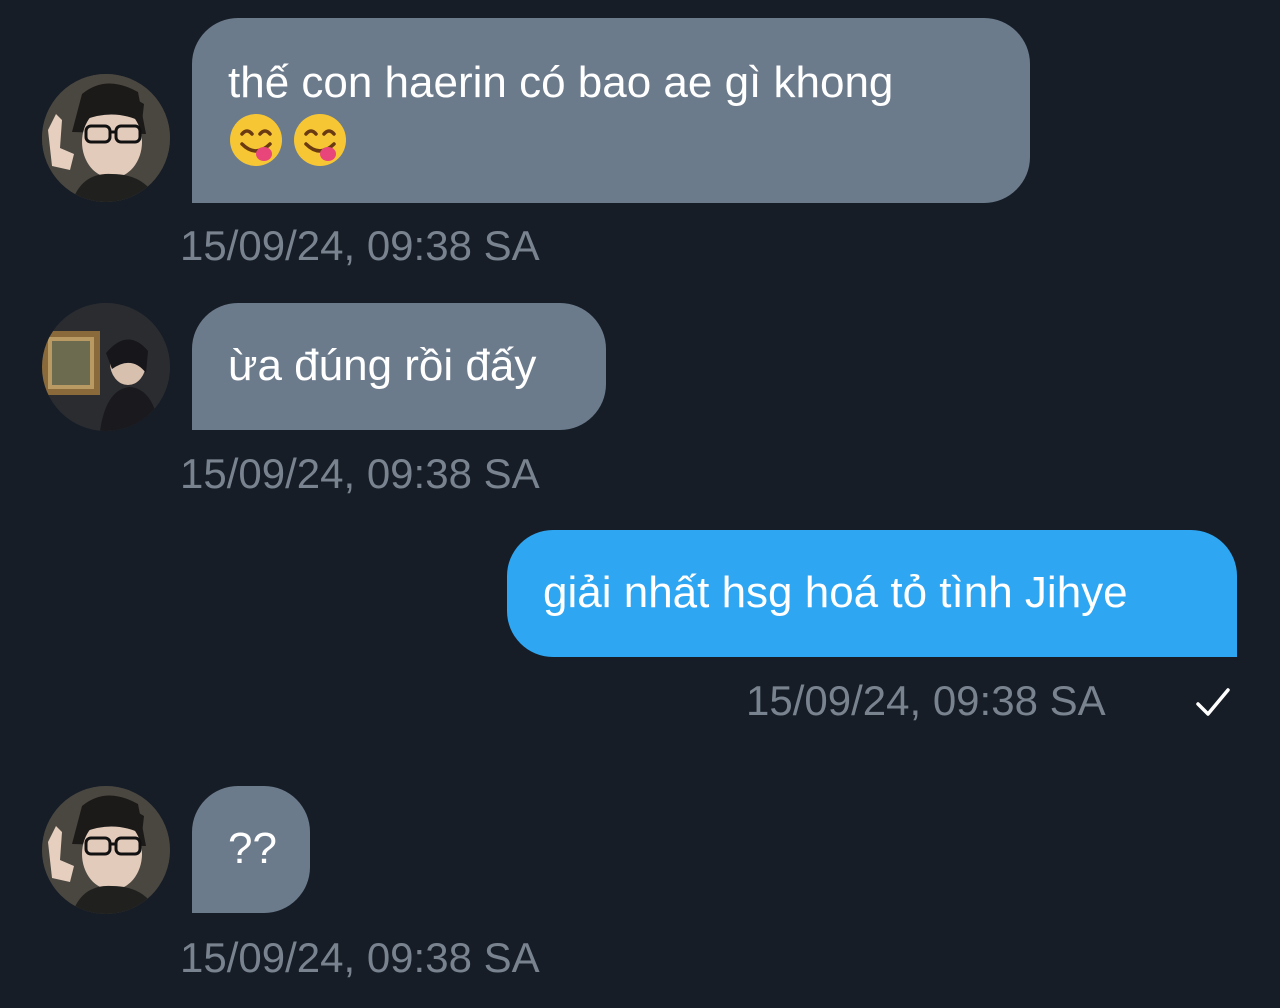 The width and height of the screenshot is (1280, 1008). What do you see at coordinates (835, 592) in the screenshot?
I see `message-text: giải nhất hsg hoá tỏ tình Jihye` at bounding box center [835, 592].